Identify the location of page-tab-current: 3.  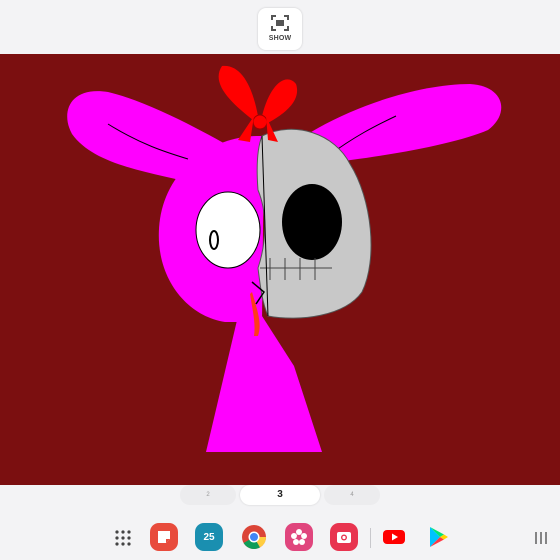
(280, 495).